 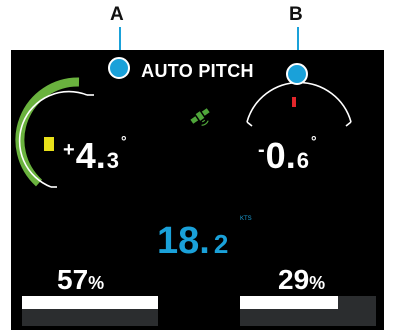 What do you see at coordinates (119, 68) in the screenshot?
I see `callout-a-dot` at bounding box center [119, 68].